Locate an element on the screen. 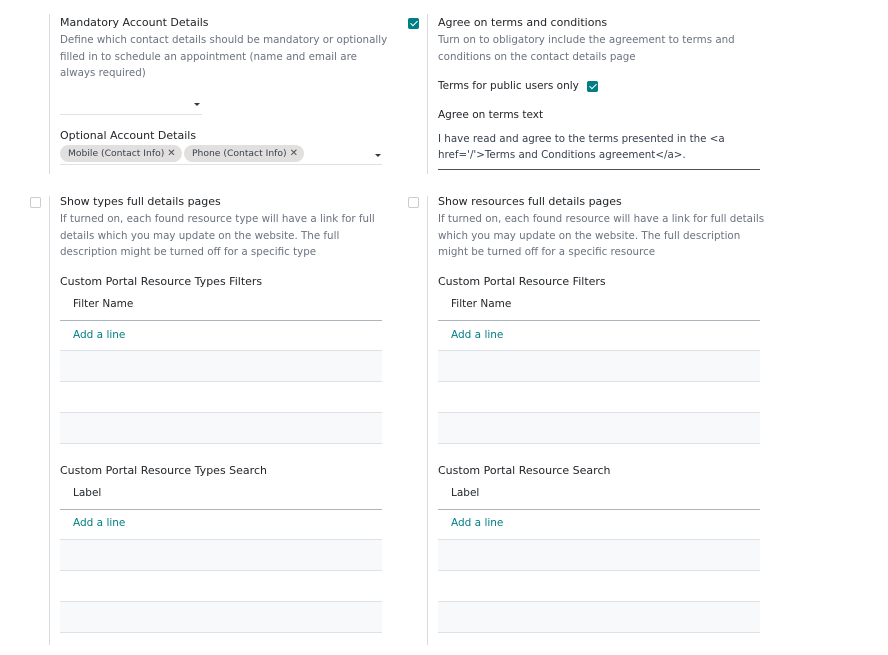 This screenshot has height=655, width=888. mandatory-account-details-title: Mandatory Account Details is located at coordinates (134, 22).